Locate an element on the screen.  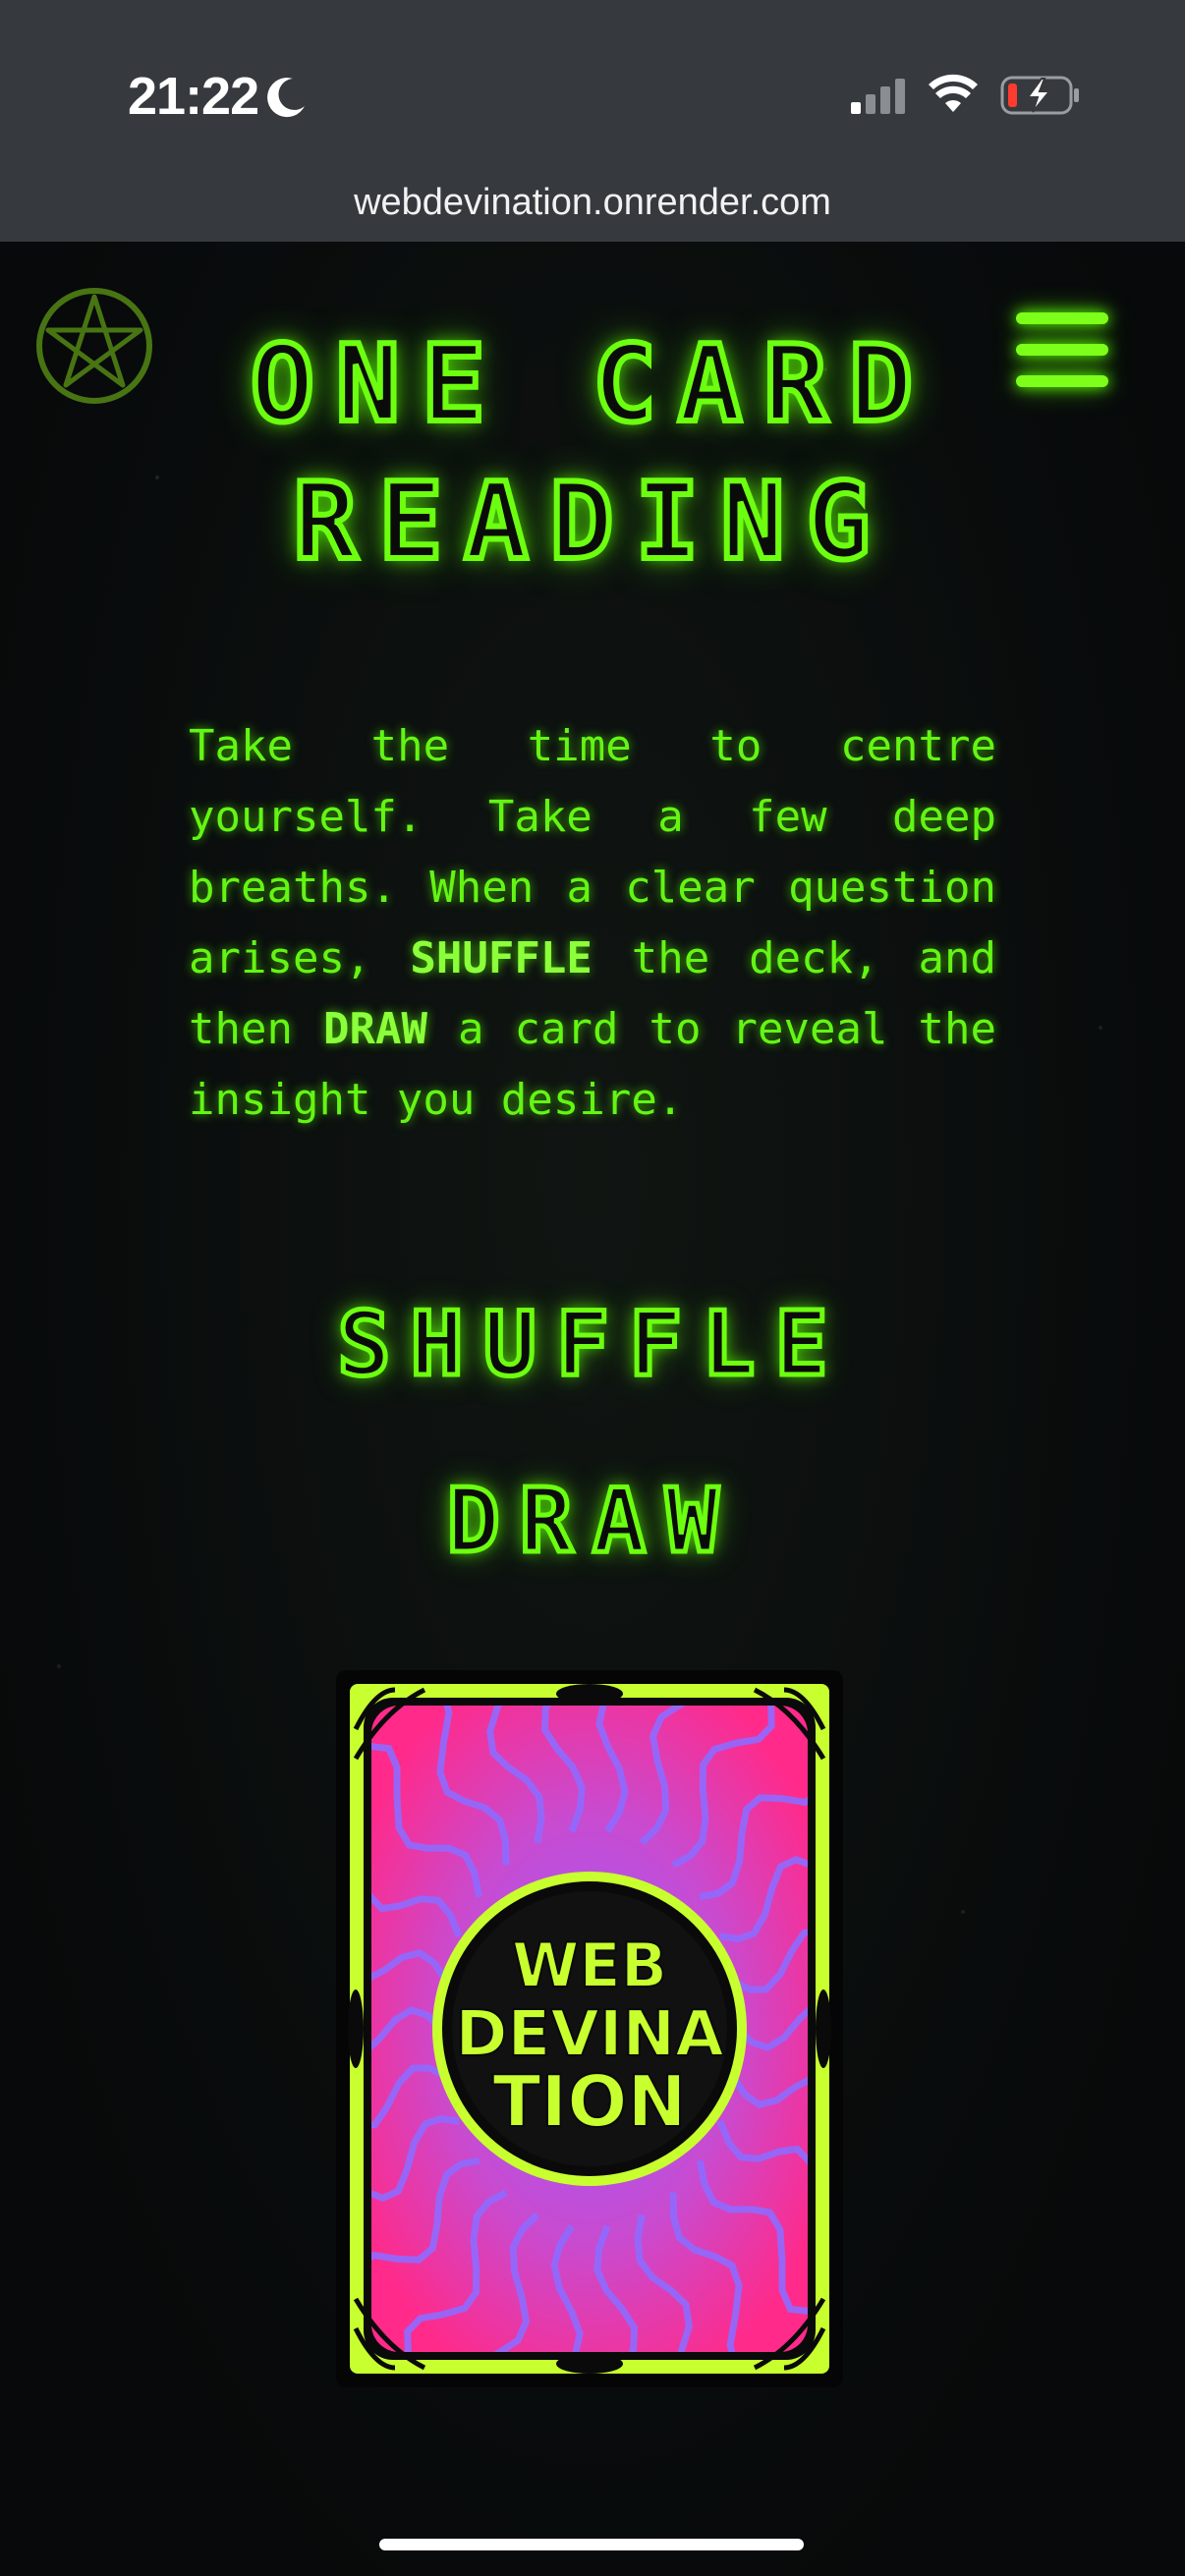
tarot-card-back: WEB DEVINA TION is located at coordinates (590, 2028).